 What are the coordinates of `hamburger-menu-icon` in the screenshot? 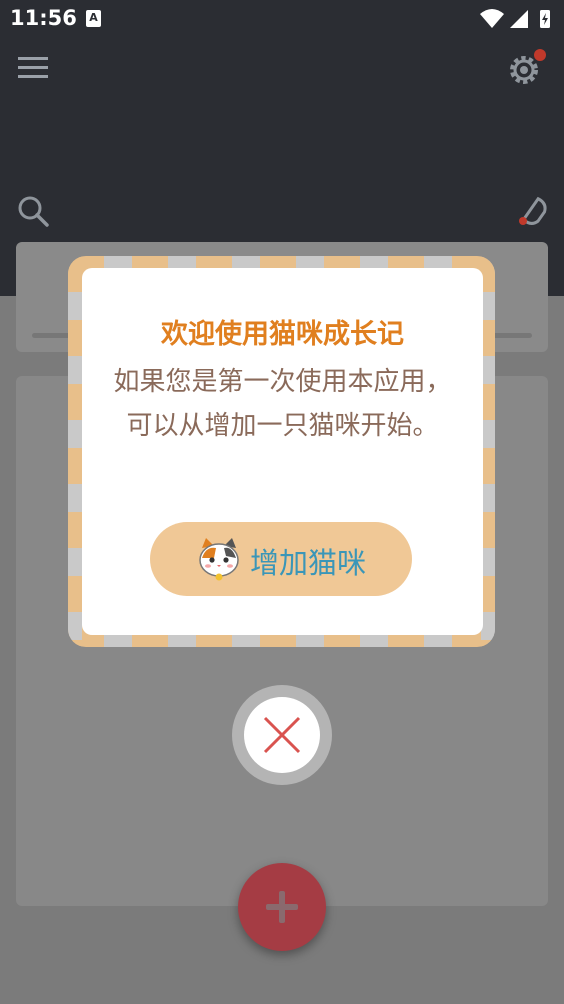 It's located at (33, 68).